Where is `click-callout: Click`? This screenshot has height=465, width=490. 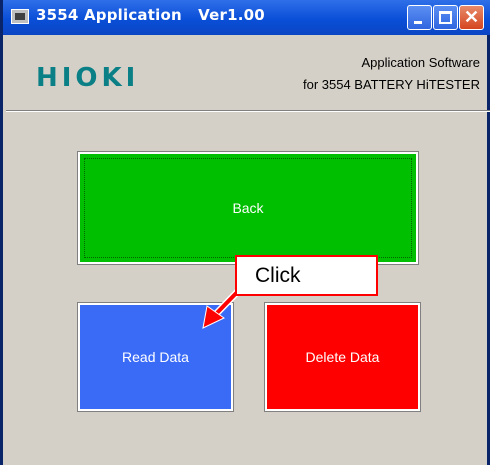
click-callout: Click is located at coordinates (306, 275).